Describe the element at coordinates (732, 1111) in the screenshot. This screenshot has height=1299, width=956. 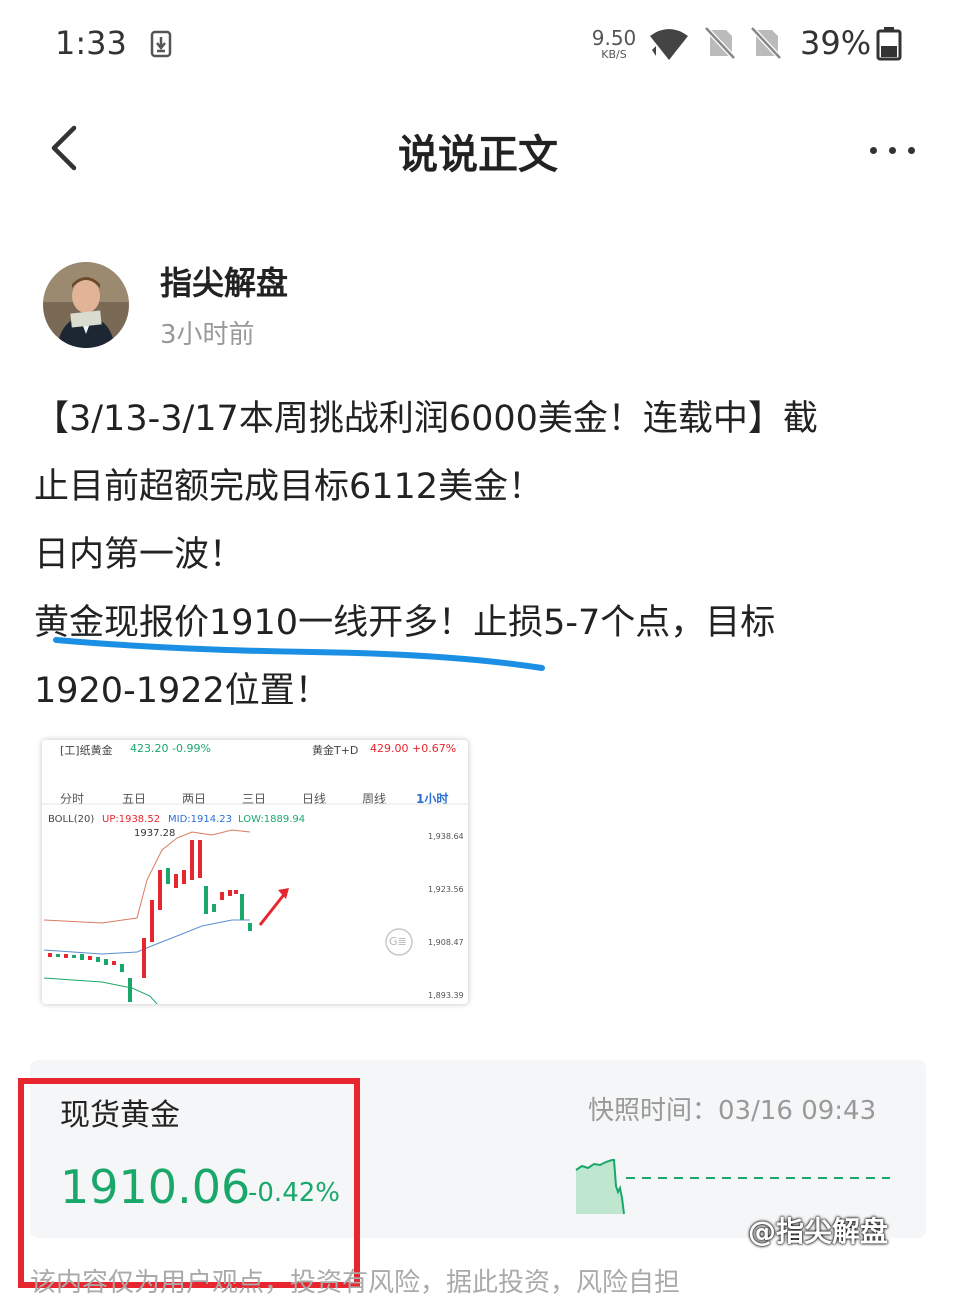
I see `snapshot-time: 快照时间：03/16 09:43` at that location.